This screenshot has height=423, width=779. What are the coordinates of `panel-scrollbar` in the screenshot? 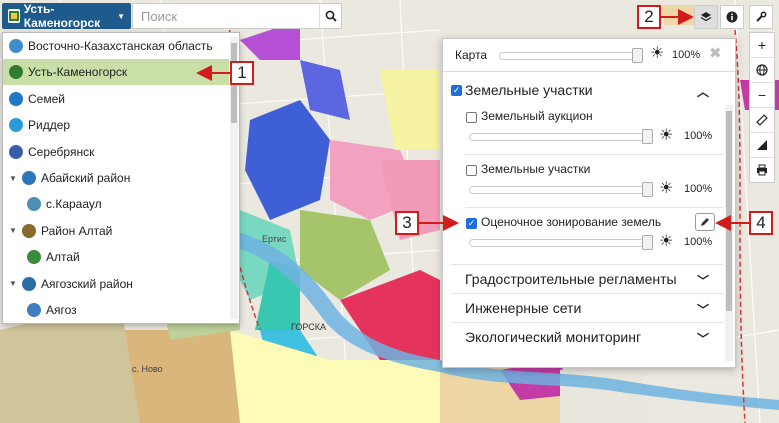 It's located at (729, 233).